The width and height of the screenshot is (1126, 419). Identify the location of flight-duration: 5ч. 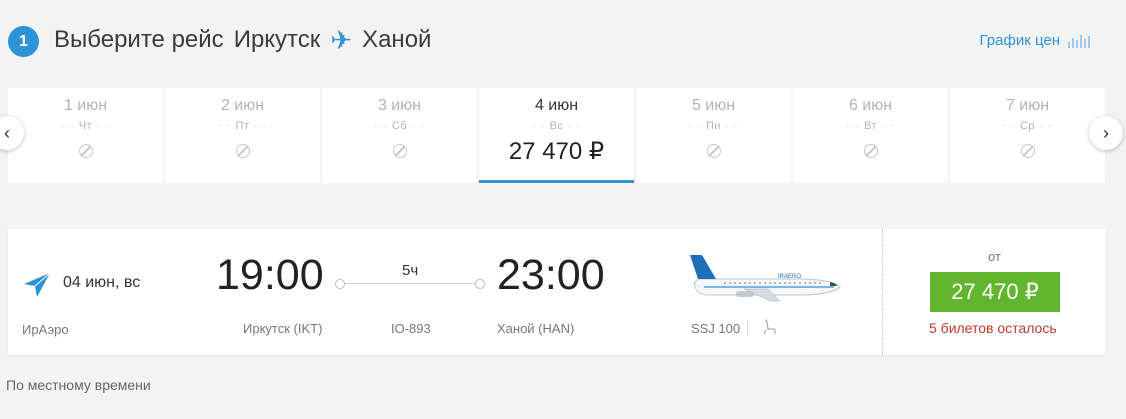
(410, 270).